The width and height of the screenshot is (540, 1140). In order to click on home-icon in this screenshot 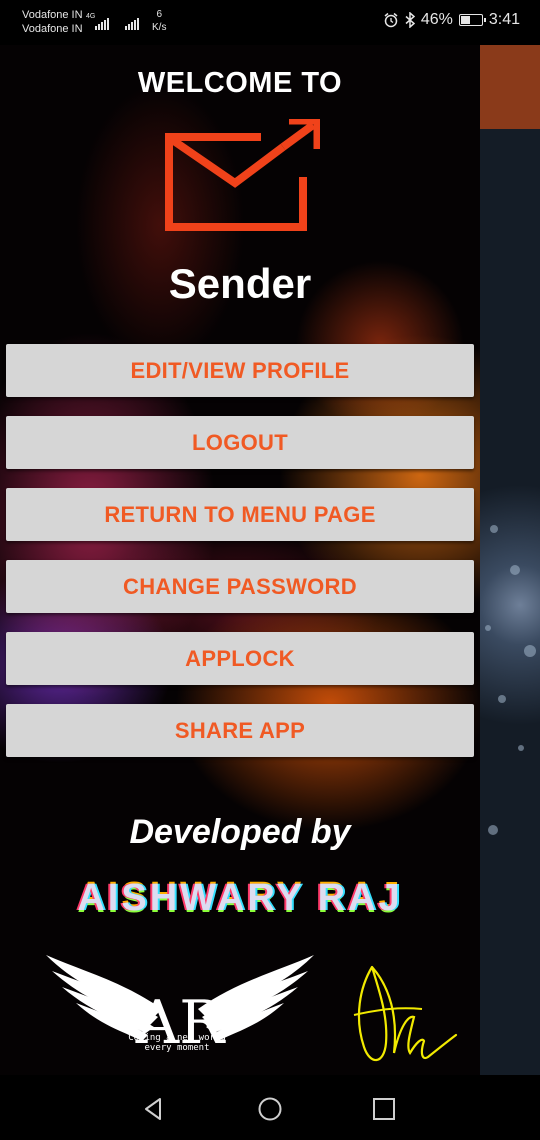, I will do `click(270, 1109)`.